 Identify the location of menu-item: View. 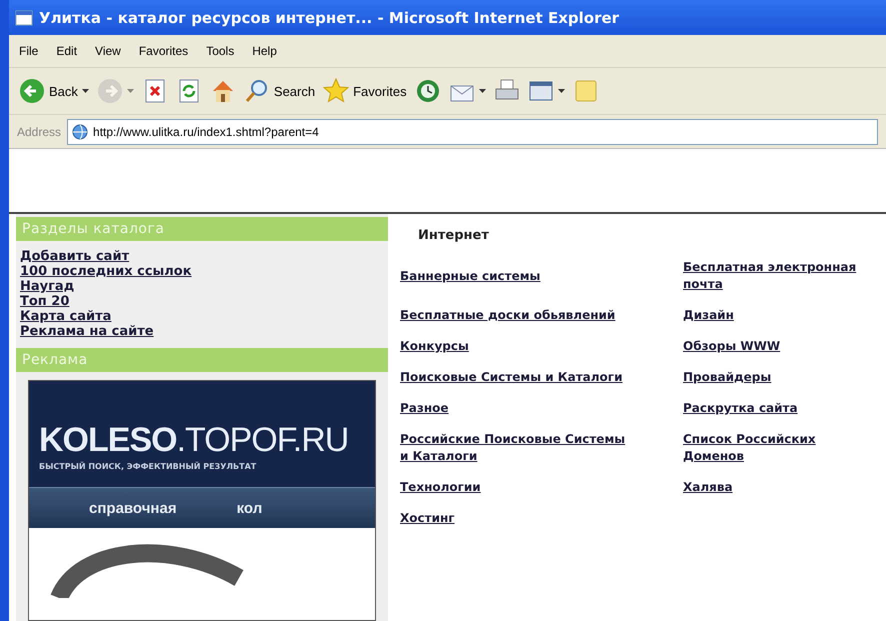
(108, 51).